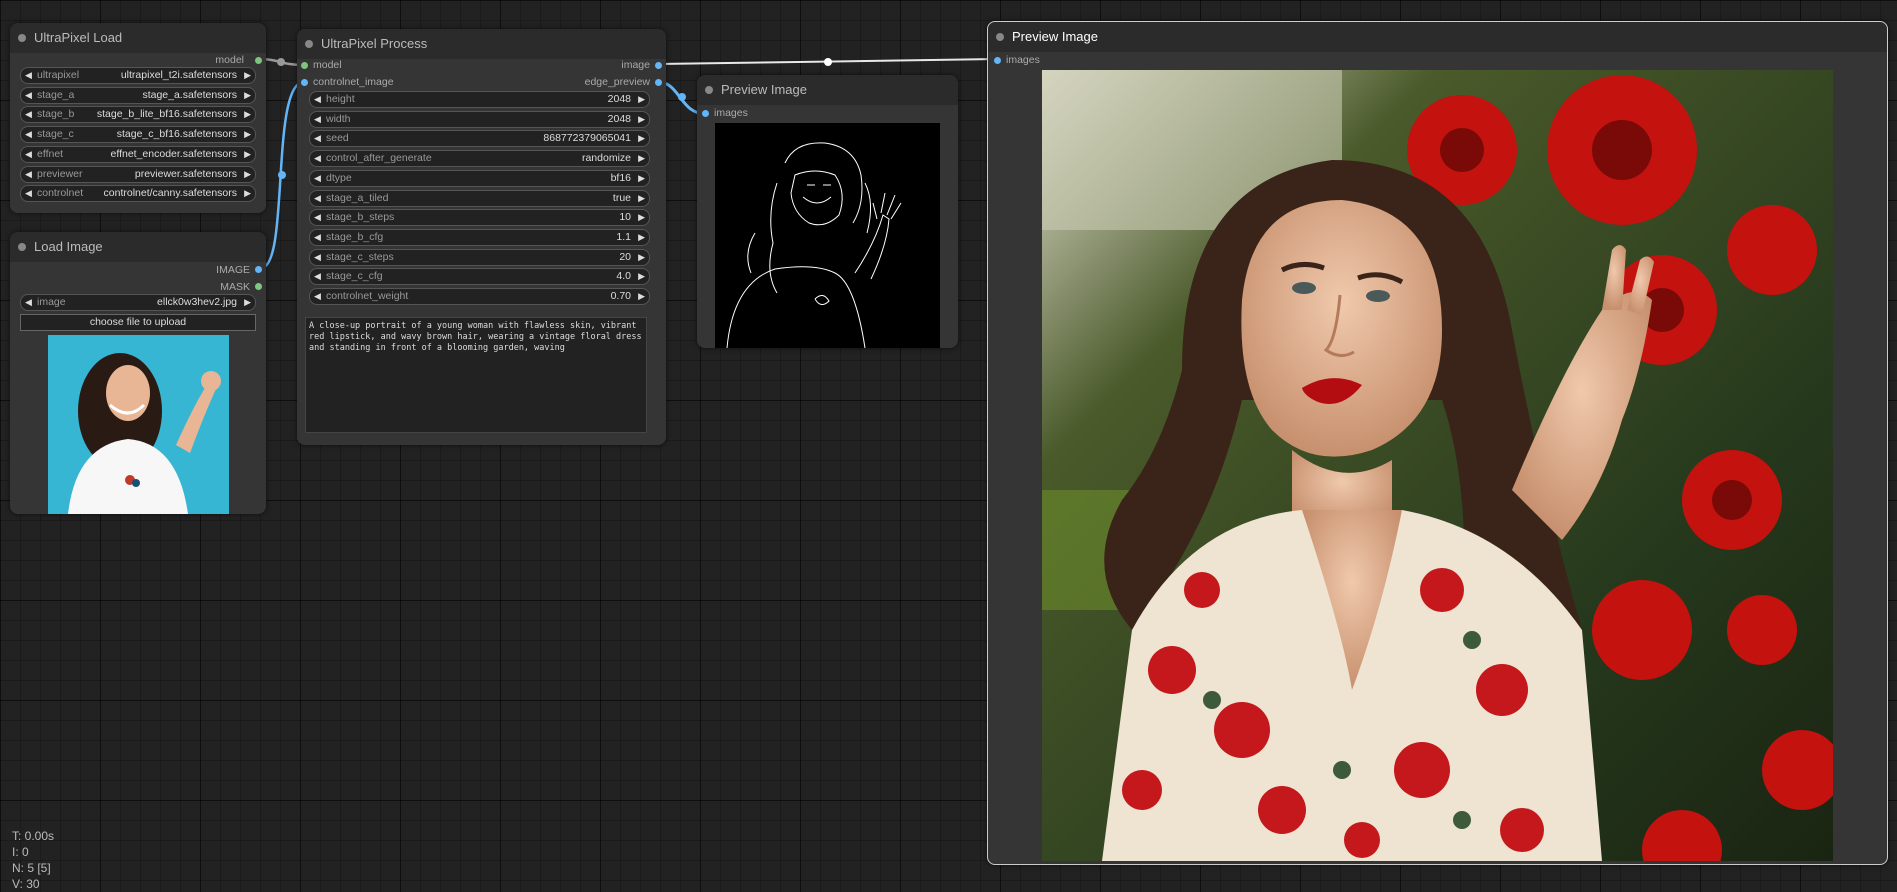 This screenshot has height=892, width=1897. Describe the element at coordinates (138, 247) in the screenshot. I see `node-title-bar: Load Image` at that location.